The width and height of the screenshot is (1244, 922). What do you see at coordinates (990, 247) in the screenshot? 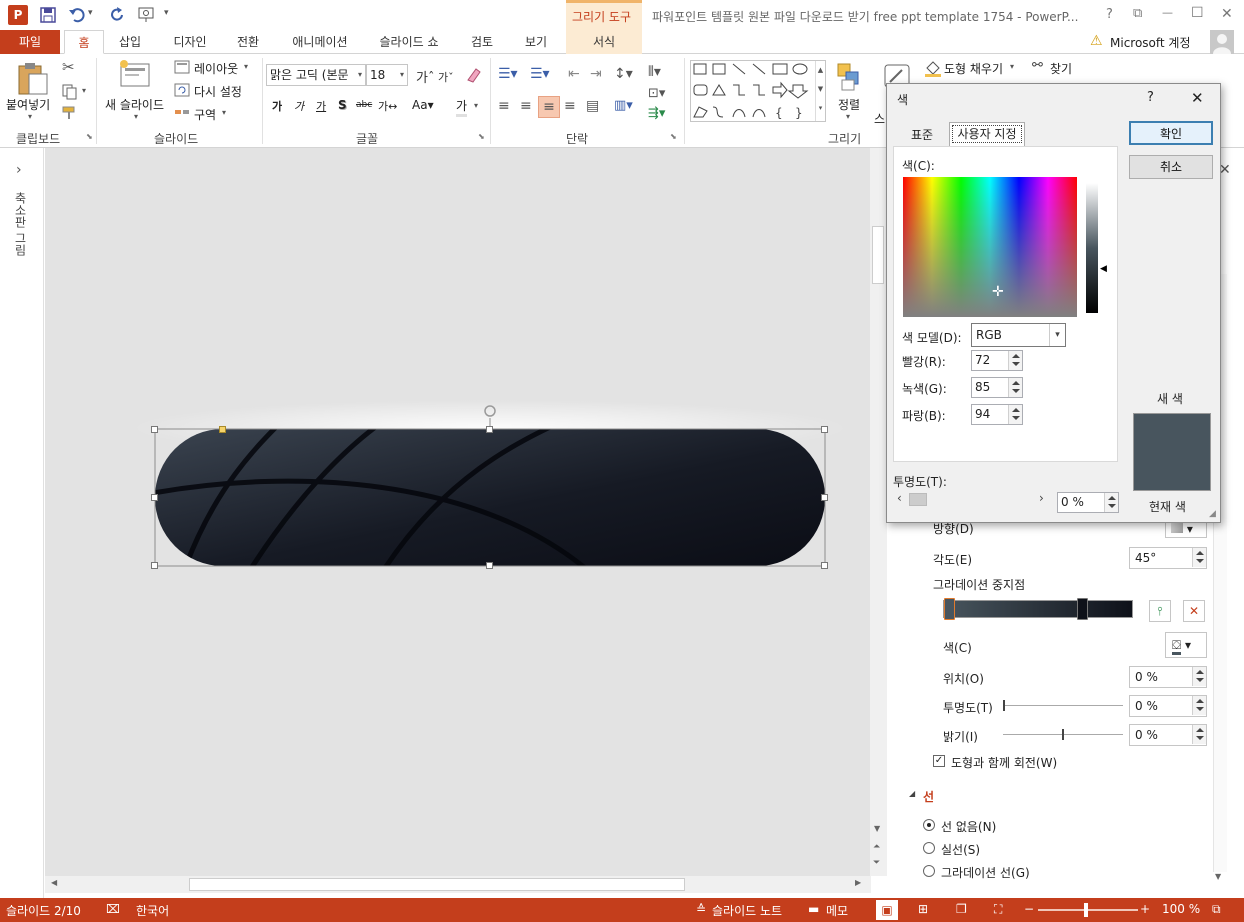
I see `color-spectrum: ✛` at bounding box center [990, 247].